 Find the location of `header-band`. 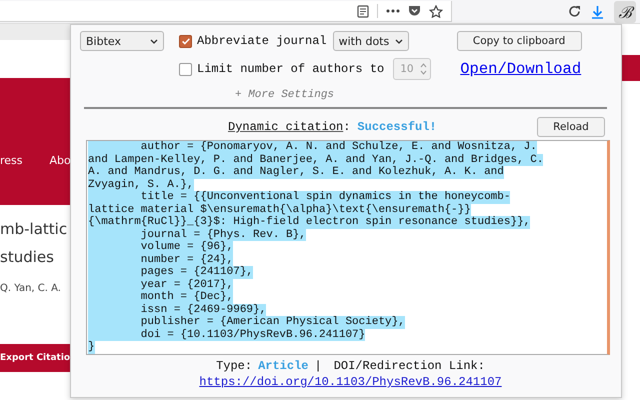

header-band is located at coordinates (631, 68).